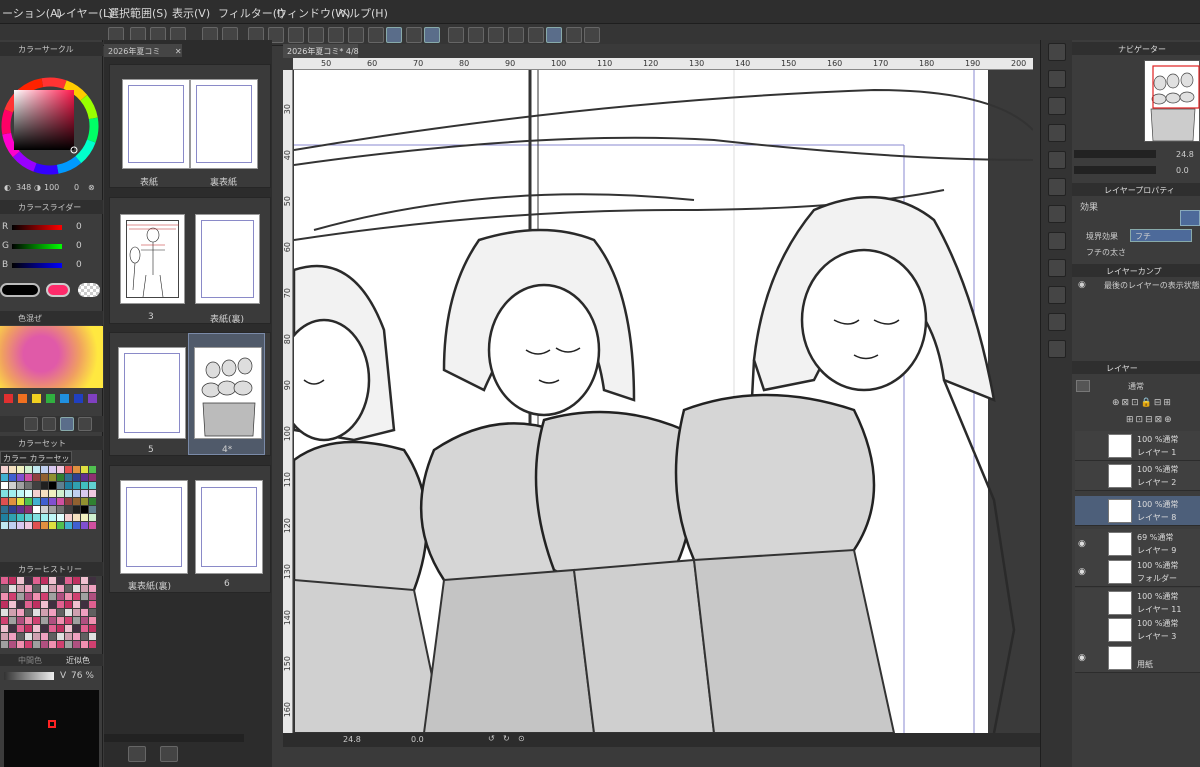 The width and height of the screenshot is (1200, 767). Describe the element at coordinates (1137, 603) in the screenshot. I see `layer-row: 100 %通常 レイヤー 11` at that location.